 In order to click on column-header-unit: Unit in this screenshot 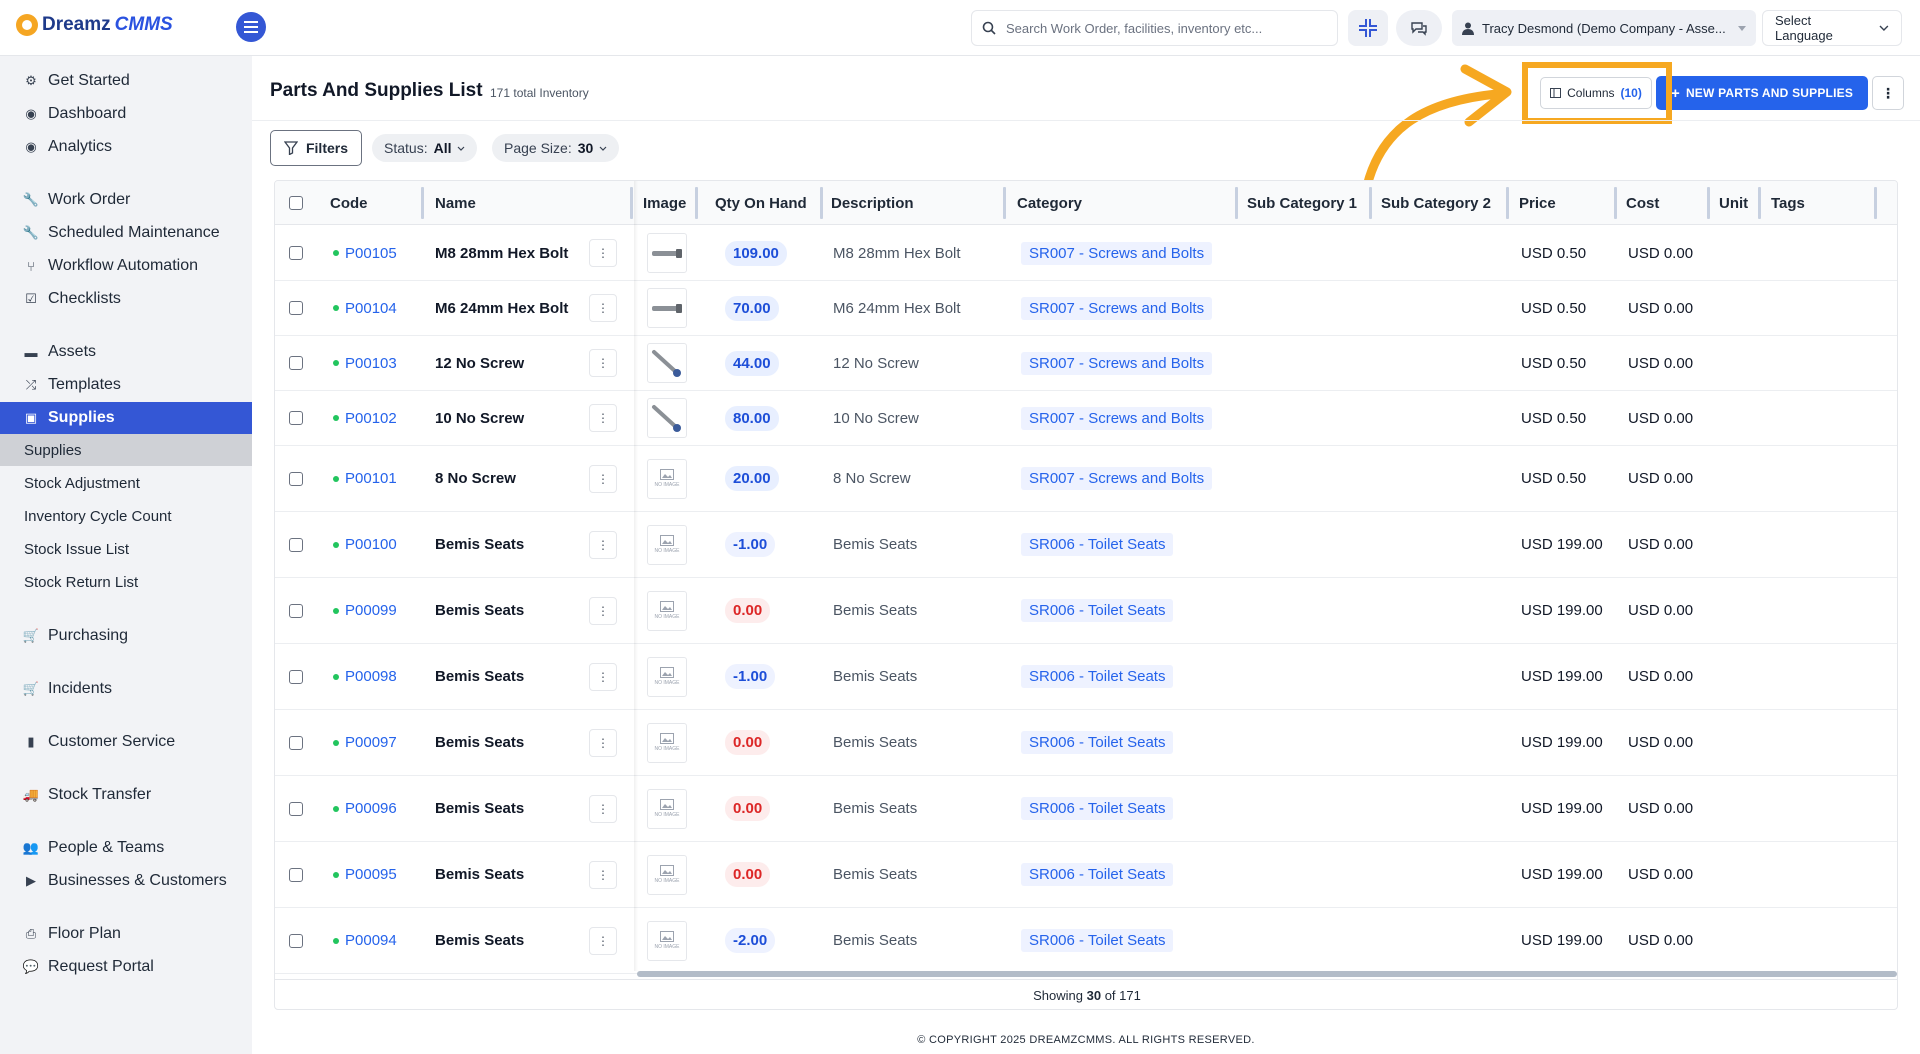, I will do `click(1733, 203)`.